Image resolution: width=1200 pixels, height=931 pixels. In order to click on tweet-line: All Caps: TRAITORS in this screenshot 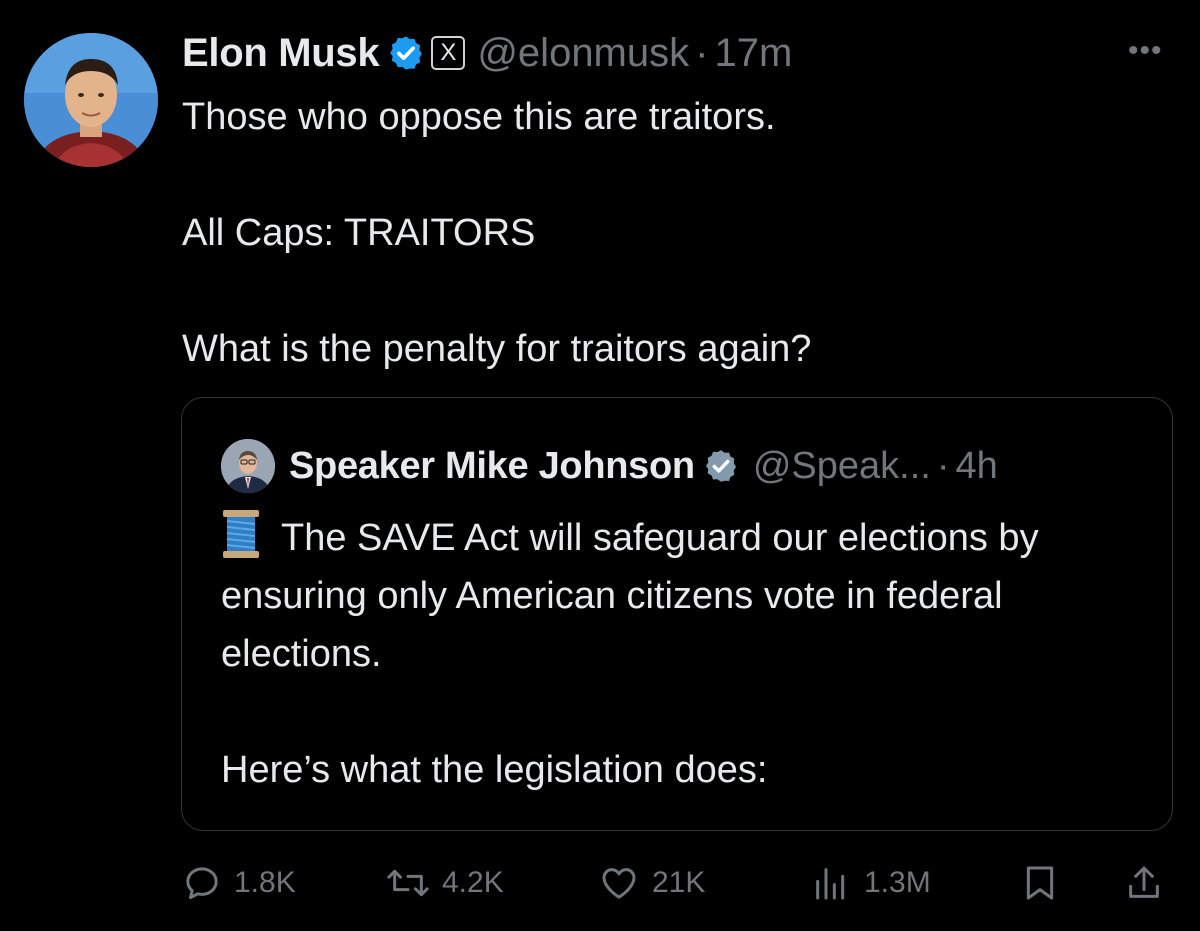, I will do `click(359, 233)`.